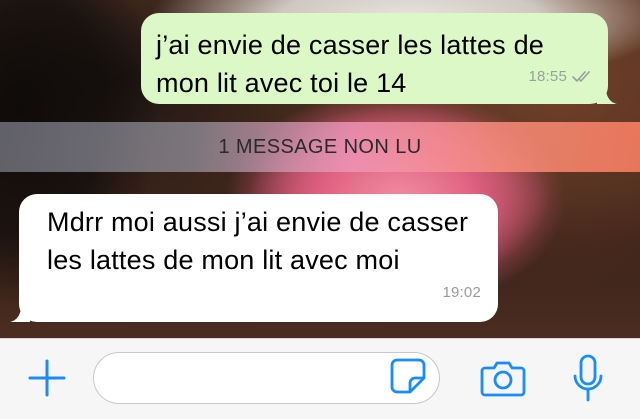 The image size is (640, 419). I want to click on camera-button, so click(503, 378).